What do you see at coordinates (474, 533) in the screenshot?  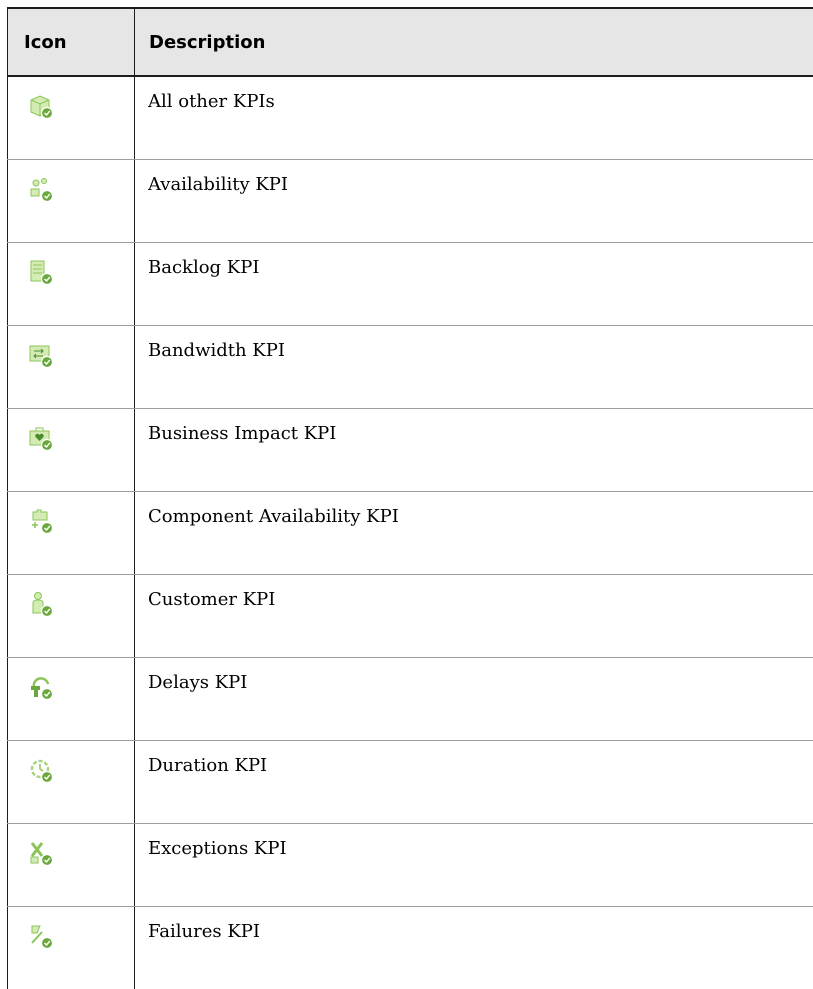 I see `description-cell: Component Availability KPI` at bounding box center [474, 533].